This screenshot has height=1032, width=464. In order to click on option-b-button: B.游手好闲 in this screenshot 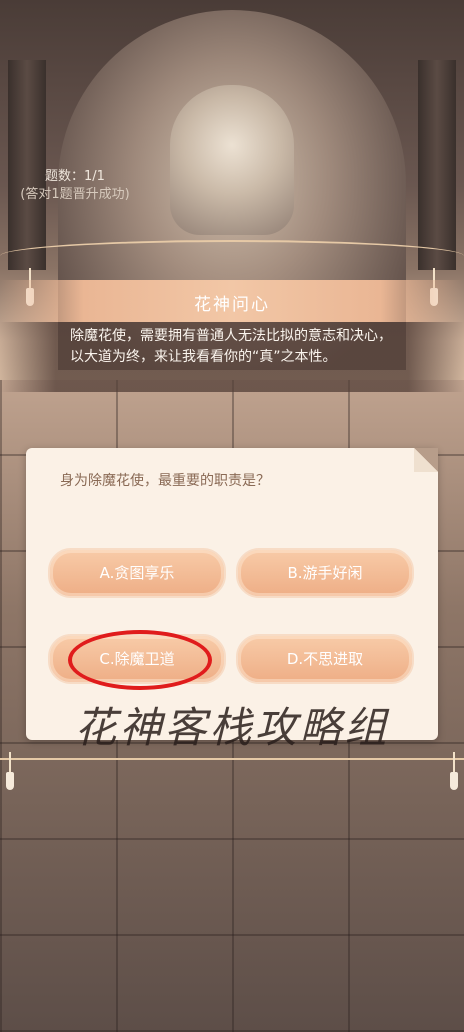, I will do `click(325, 573)`.